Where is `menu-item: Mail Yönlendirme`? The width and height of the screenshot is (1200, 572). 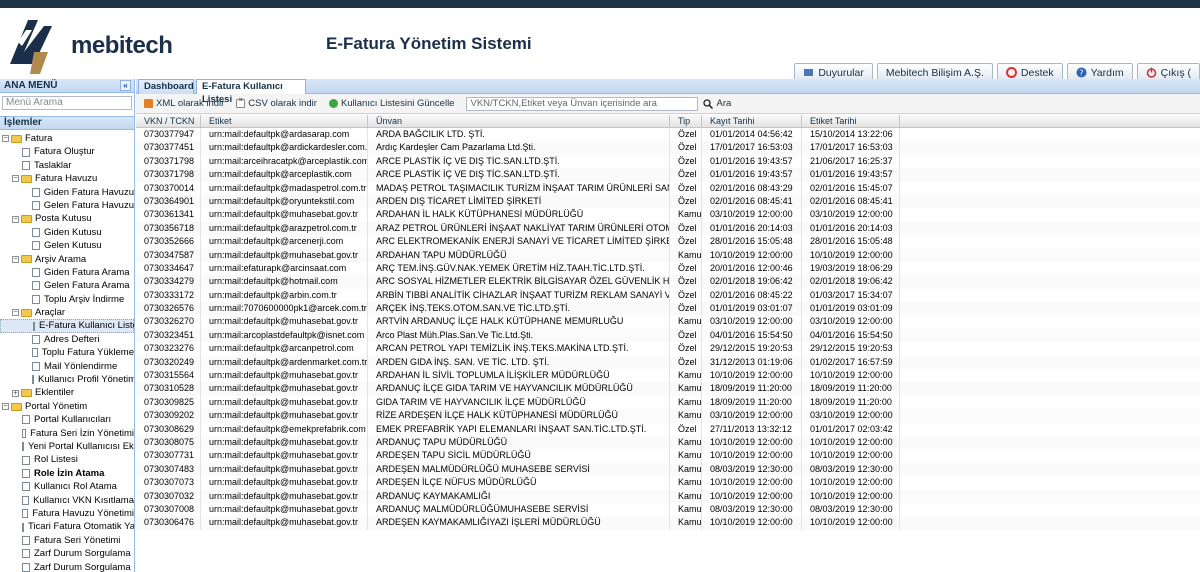
menu-item: Mail Yönlendirme is located at coordinates (67, 366).